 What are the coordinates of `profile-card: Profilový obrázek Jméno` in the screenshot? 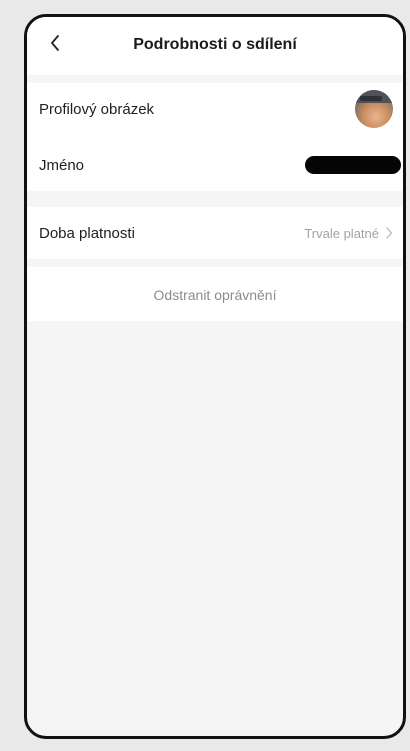 It's located at (215, 137).